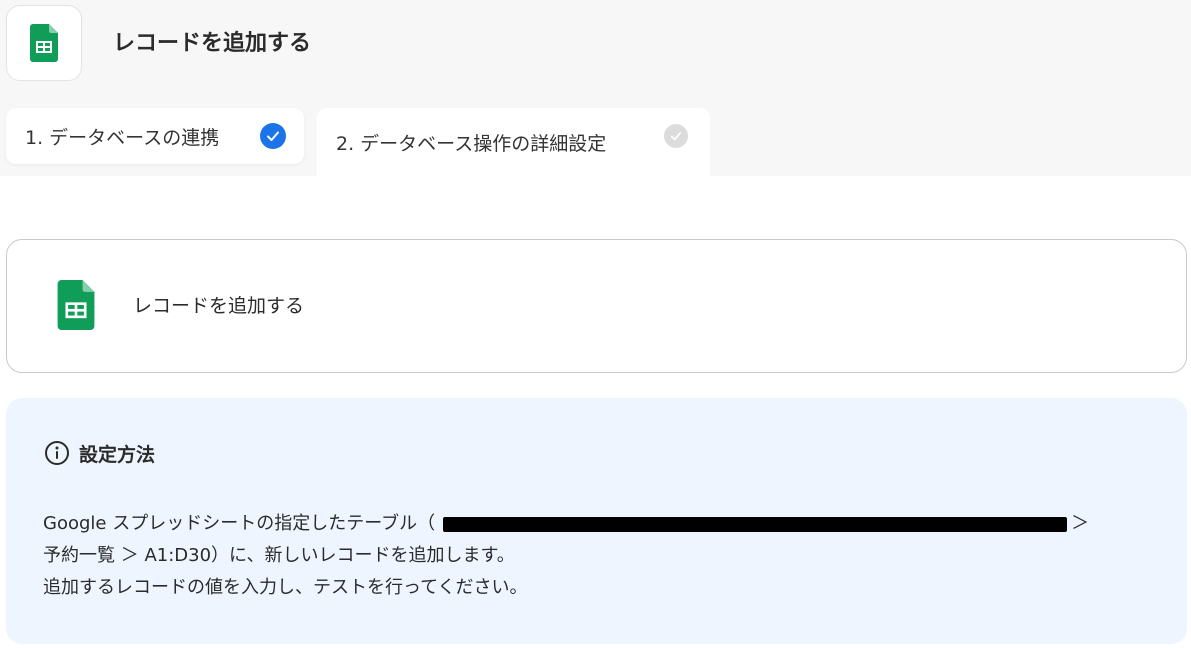 The image size is (1191, 648). I want to click on info-line-1-suffix: ＞, so click(1080, 523).